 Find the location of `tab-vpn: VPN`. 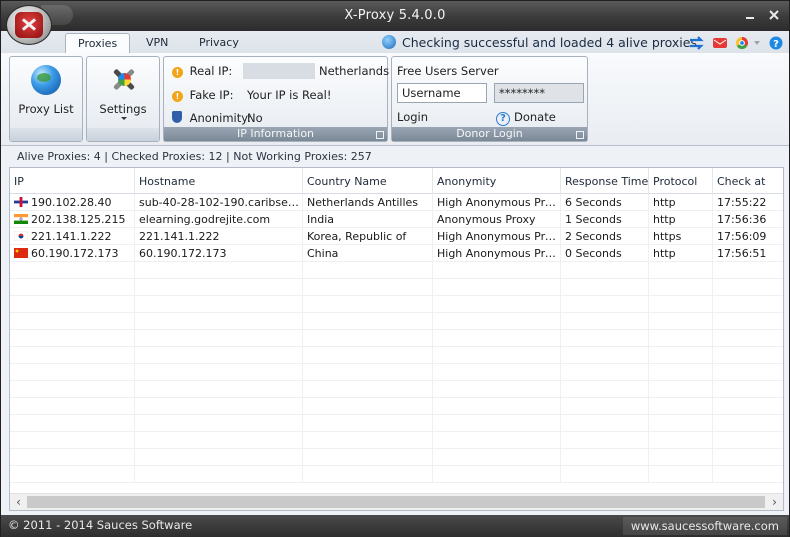

tab-vpn: VPN is located at coordinates (157, 43).